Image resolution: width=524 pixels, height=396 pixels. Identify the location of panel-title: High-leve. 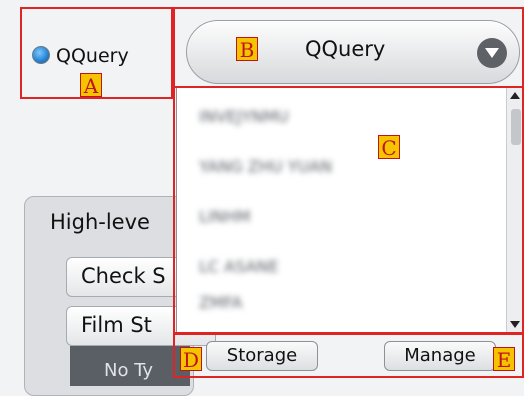
(100, 222).